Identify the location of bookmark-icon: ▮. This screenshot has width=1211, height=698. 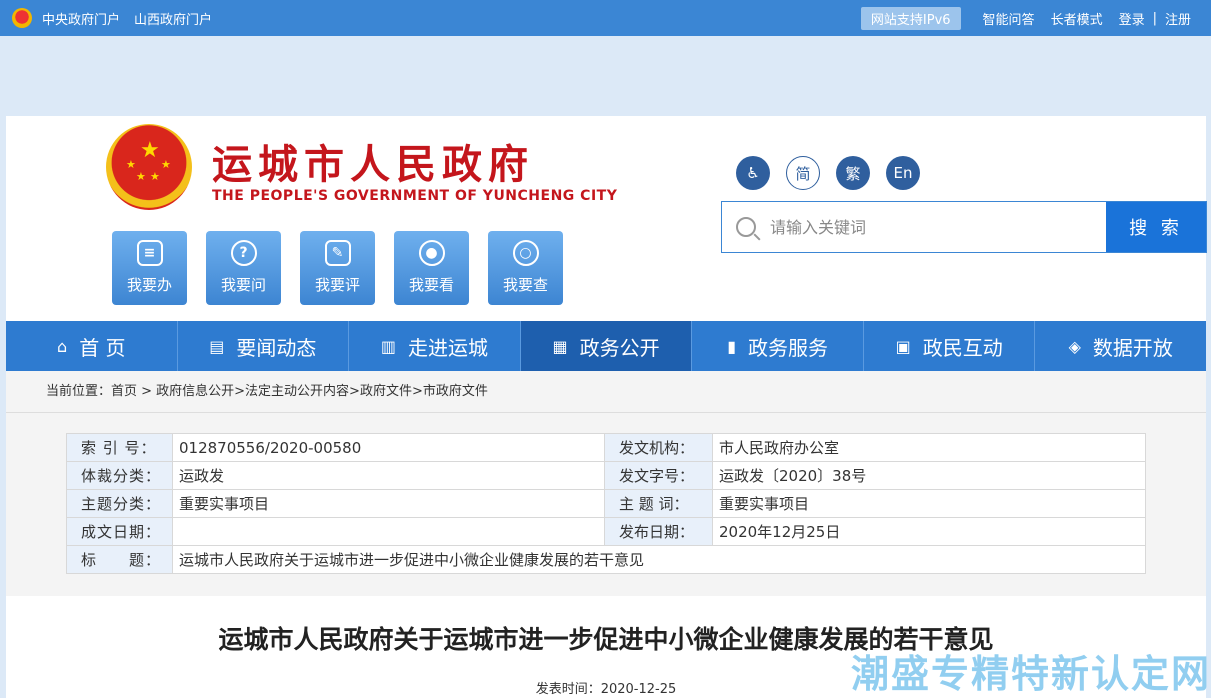
(731, 346).